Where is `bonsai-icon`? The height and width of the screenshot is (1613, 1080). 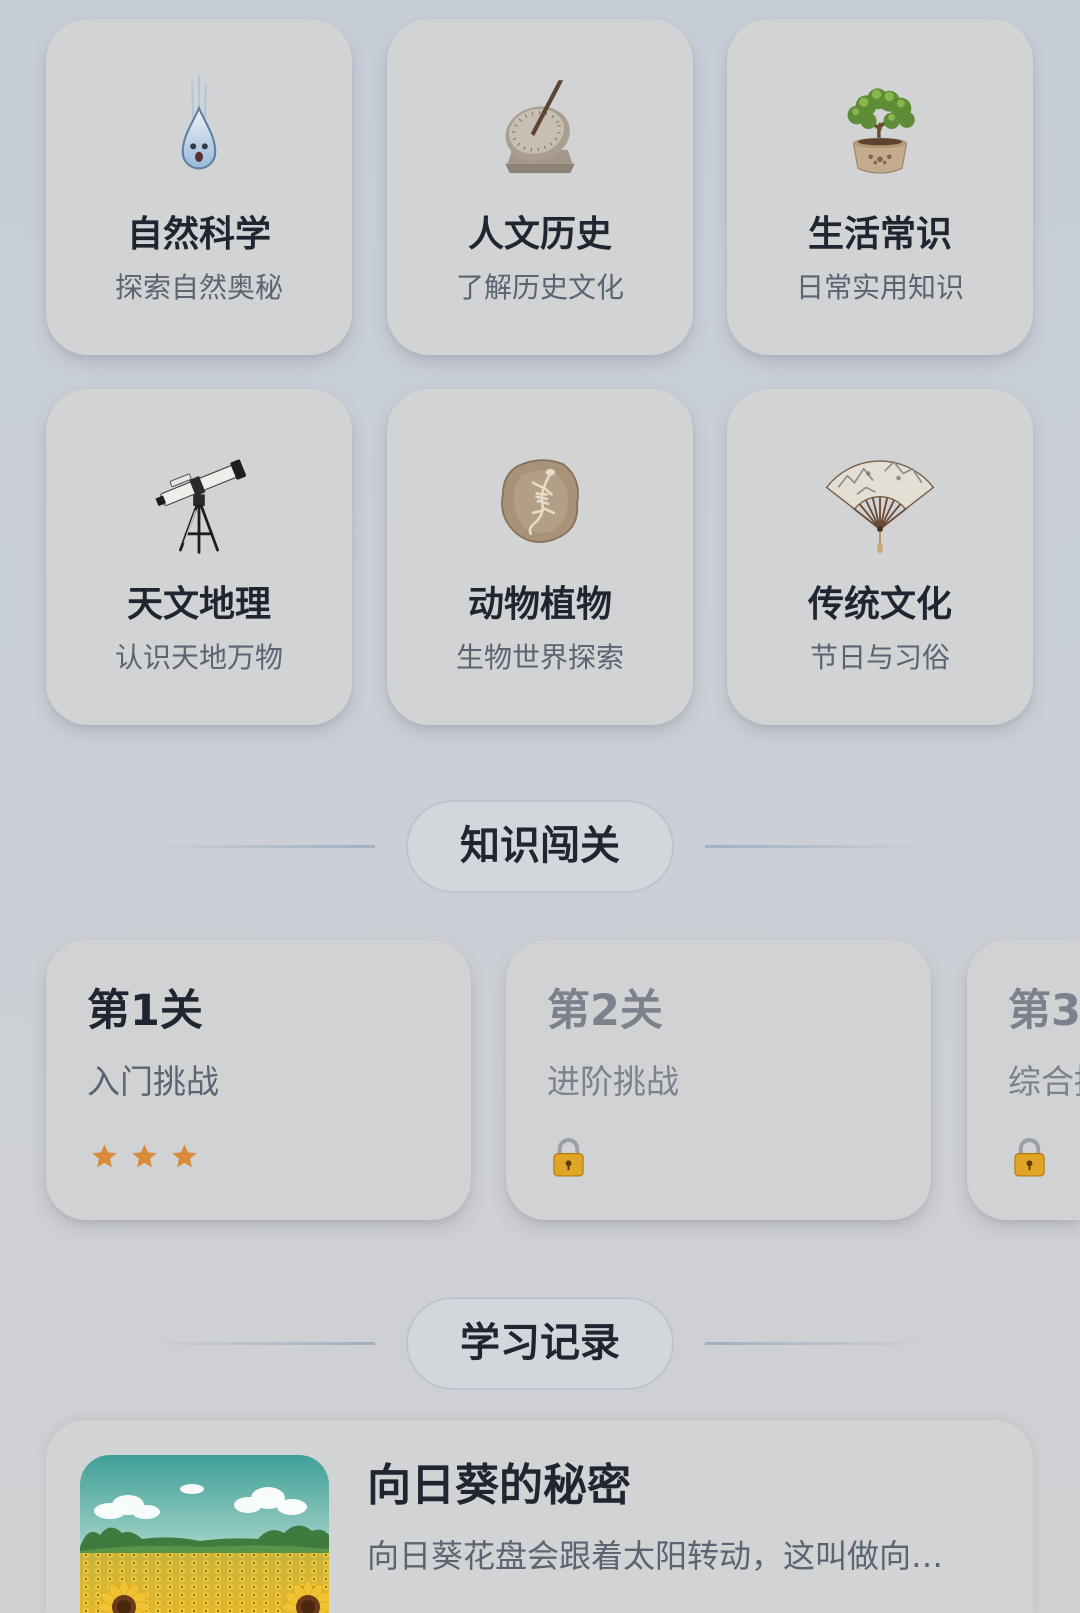 bonsai-icon is located at coordinates (880, 129).